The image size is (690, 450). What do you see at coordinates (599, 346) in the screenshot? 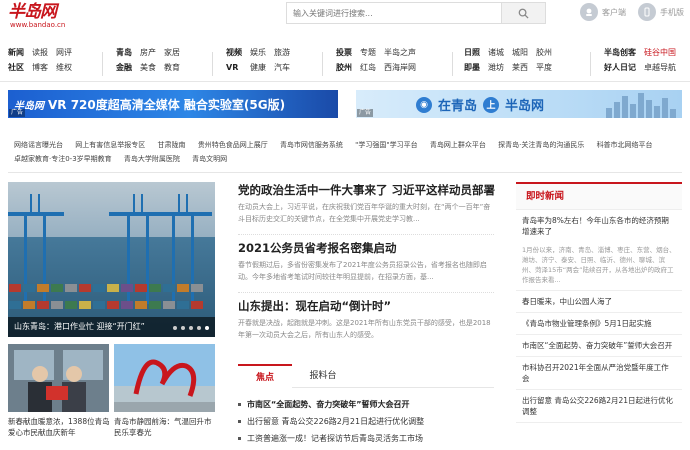
I see `instant-news-item: 市南区“全面起势、奋力突破年”誓师大会召开` at bounding box center [599, 346].